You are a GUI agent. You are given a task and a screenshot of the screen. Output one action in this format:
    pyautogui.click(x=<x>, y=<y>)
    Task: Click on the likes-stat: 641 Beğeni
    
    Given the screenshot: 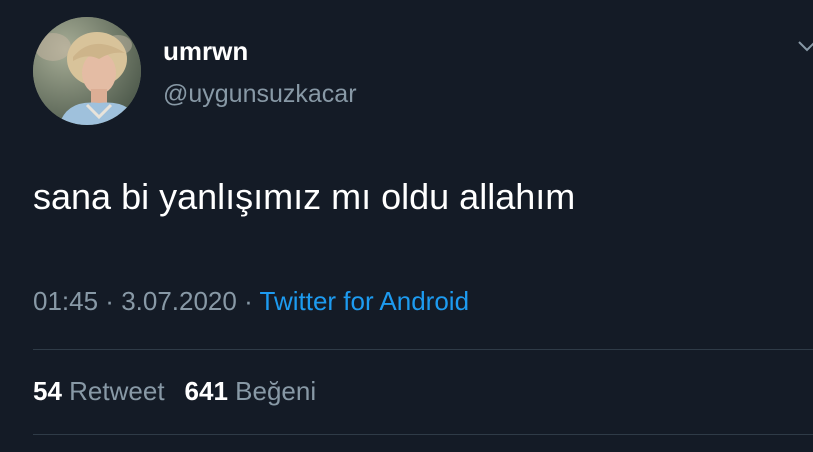 What is the action you would take?
    pyautogui.click(x=251, y=391)
    